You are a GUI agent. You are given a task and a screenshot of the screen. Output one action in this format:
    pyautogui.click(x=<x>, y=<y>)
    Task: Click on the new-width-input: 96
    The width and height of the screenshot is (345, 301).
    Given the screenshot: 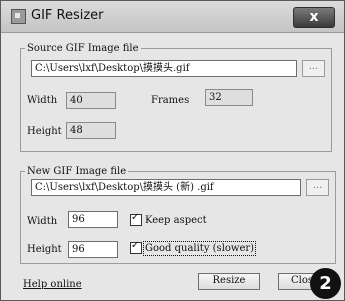 What is the action you would take?
    pyautogui.click(x=93, y=219)
    